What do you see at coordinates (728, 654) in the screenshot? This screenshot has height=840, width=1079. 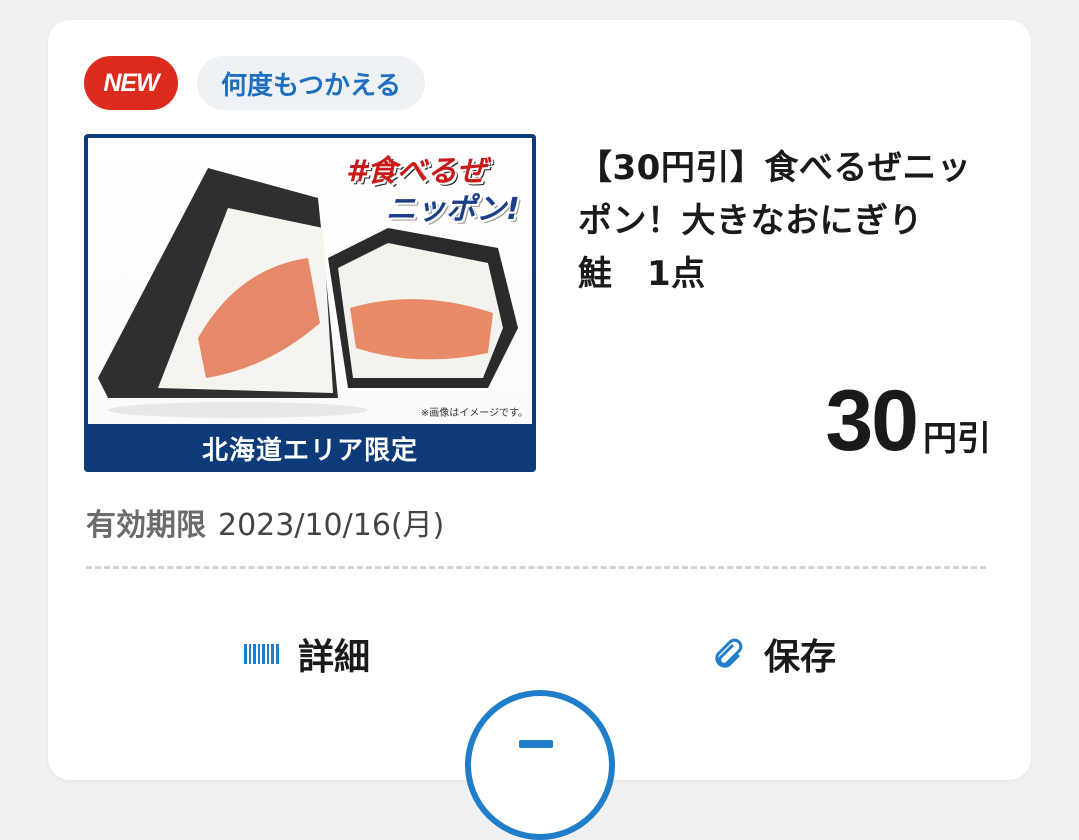 I see `paperclip-icon` at bounding box center [728, 654].